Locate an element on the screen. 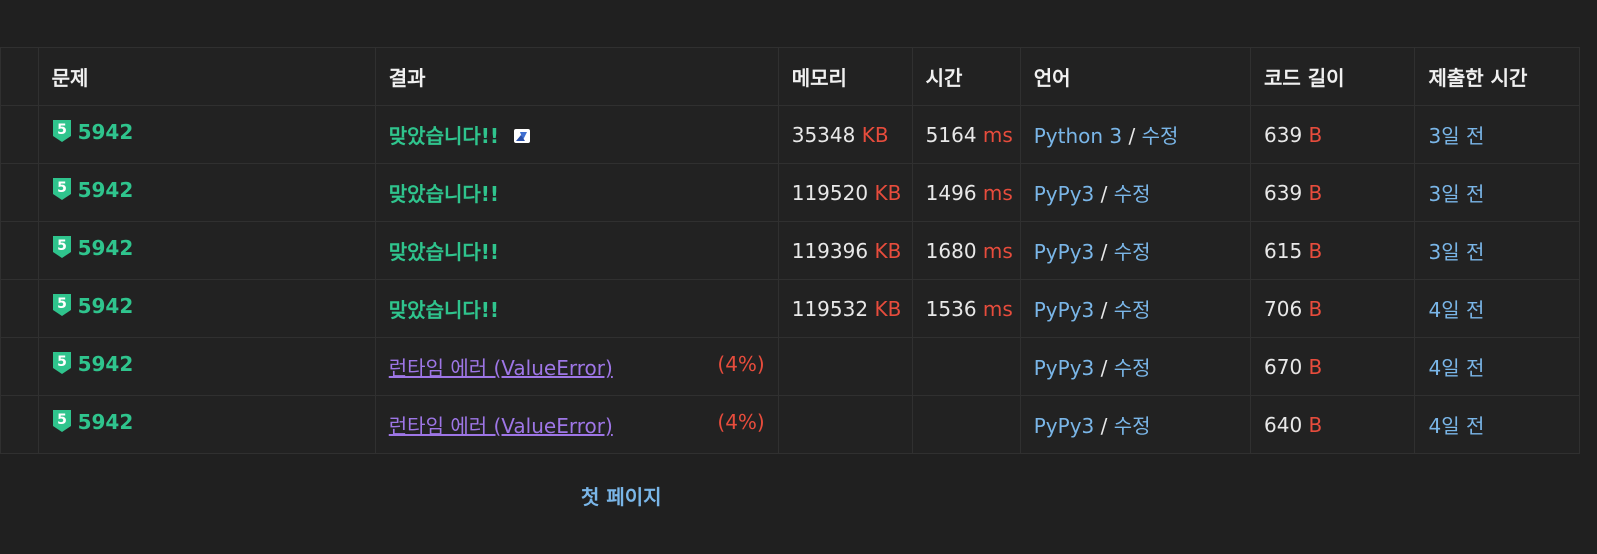 The height and width of the screenshot is (554, 1597). cell-result: 런타임 에러 (ValueError) (4%) is located at coordinates (576, 366).